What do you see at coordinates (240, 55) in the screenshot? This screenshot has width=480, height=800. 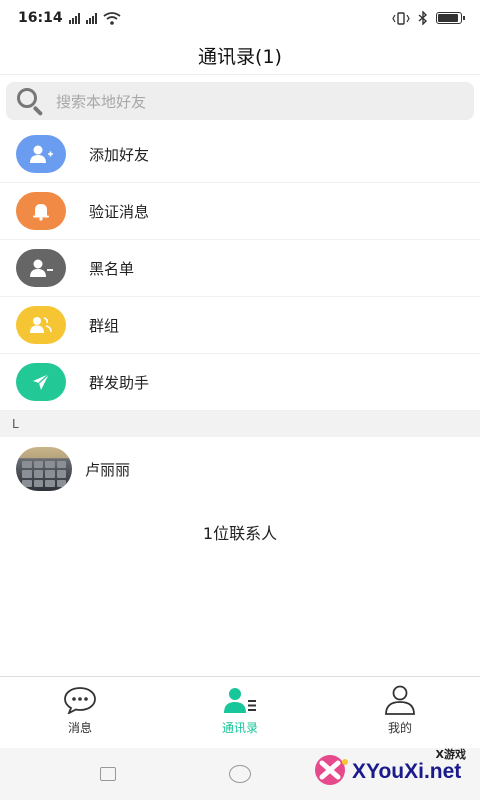 I see `page-title: 通讯录(1)` at bounding box center [240, 55].